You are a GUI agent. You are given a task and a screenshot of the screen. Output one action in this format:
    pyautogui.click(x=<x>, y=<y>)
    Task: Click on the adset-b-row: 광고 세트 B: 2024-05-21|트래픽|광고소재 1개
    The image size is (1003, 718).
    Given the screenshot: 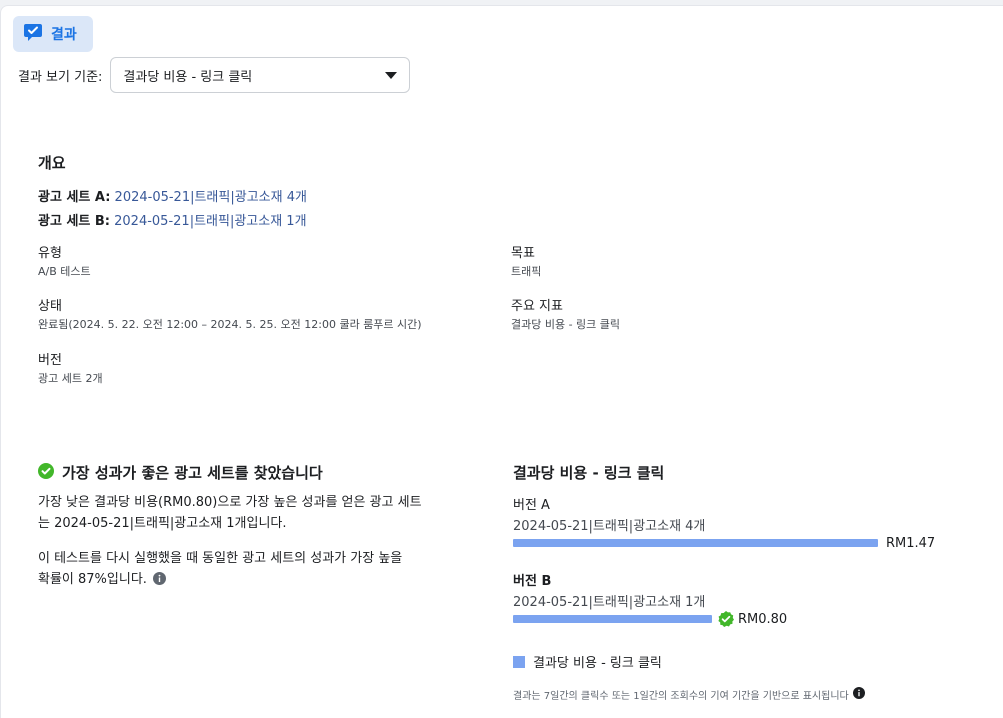 What is the action you would take?
    pyautogui.click(x=172, y=219)
    